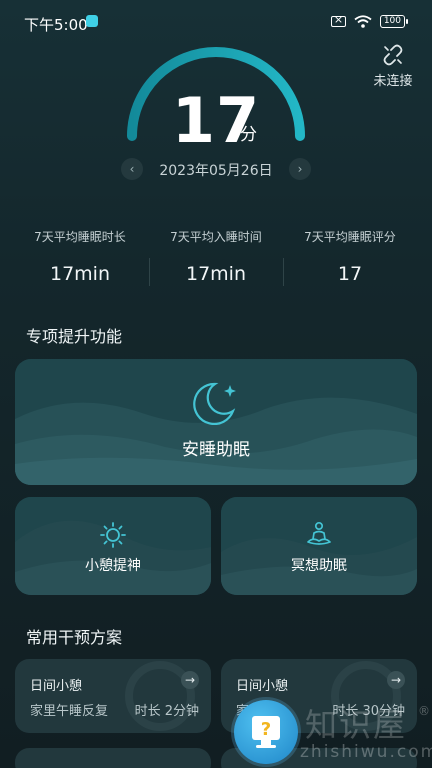 This screenshot has width=432, height=768. I want to click on status-icons: 100, so click(369, 20).